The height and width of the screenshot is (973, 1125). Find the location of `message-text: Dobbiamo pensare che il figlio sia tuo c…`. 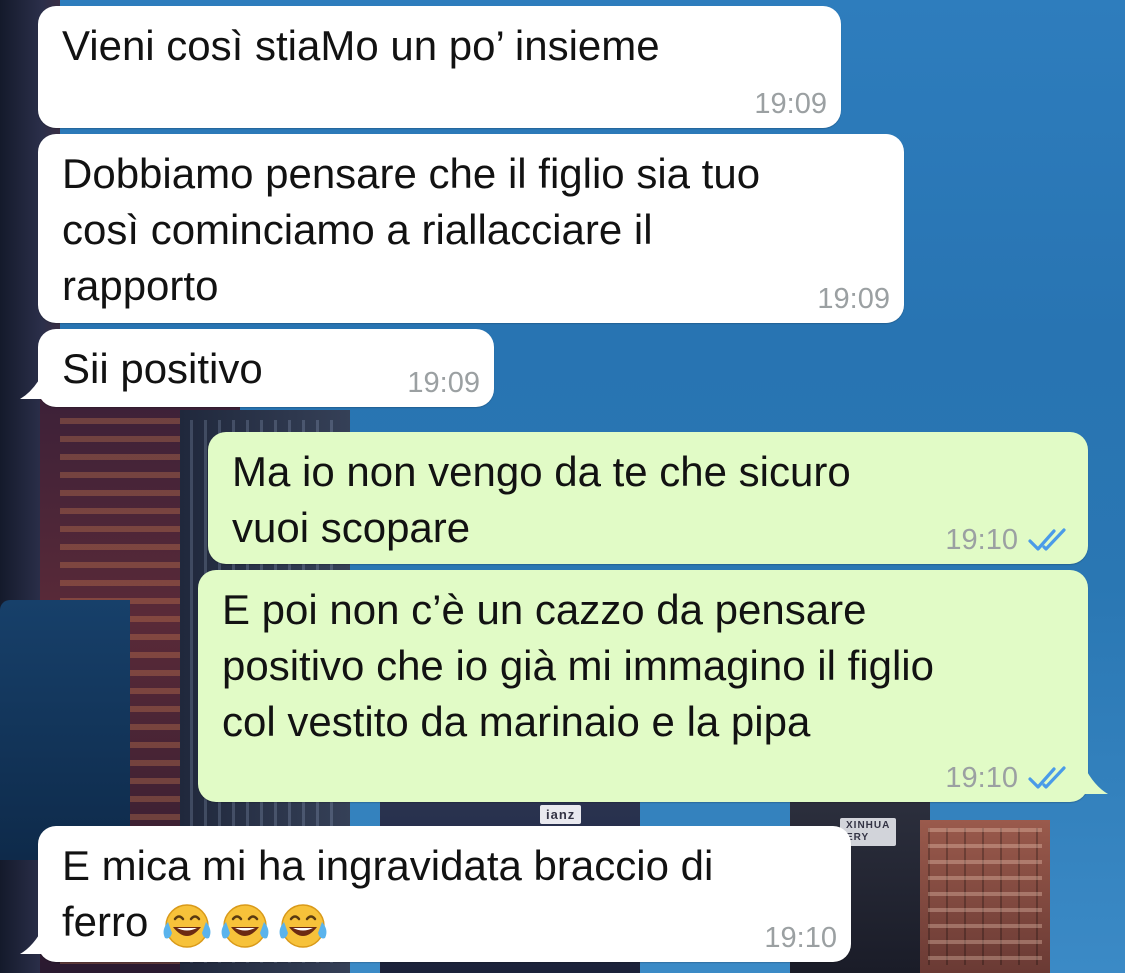

message-text: Dobbiamo pensare che il figlio sia tuo c… is located at coordinates (411, 229).